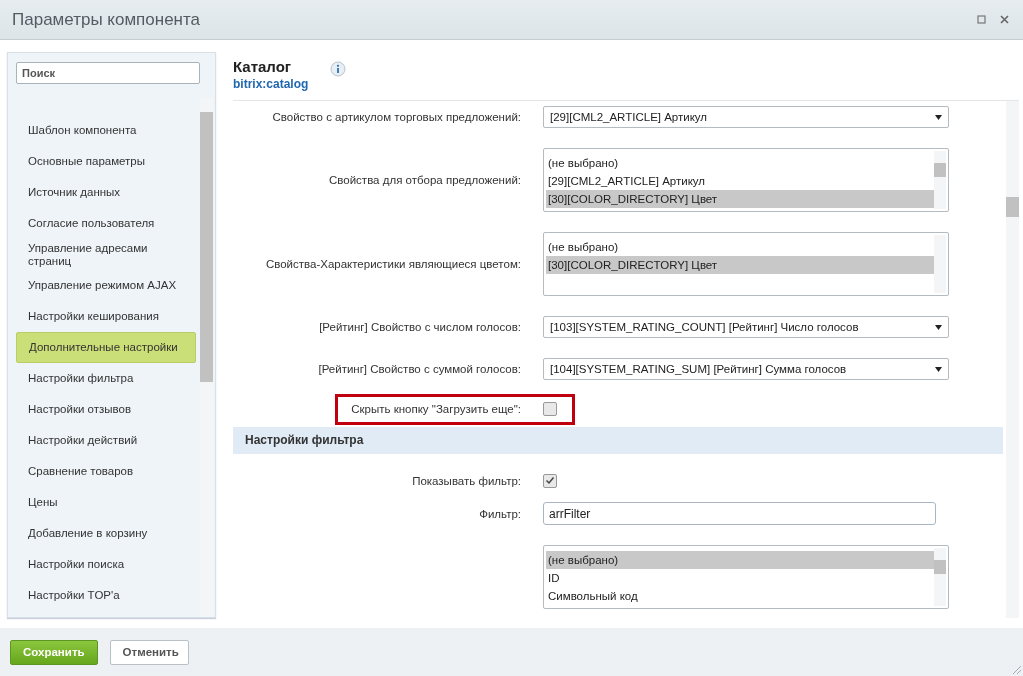  I want to click on list-option: Символьный код, so click(740, 596).